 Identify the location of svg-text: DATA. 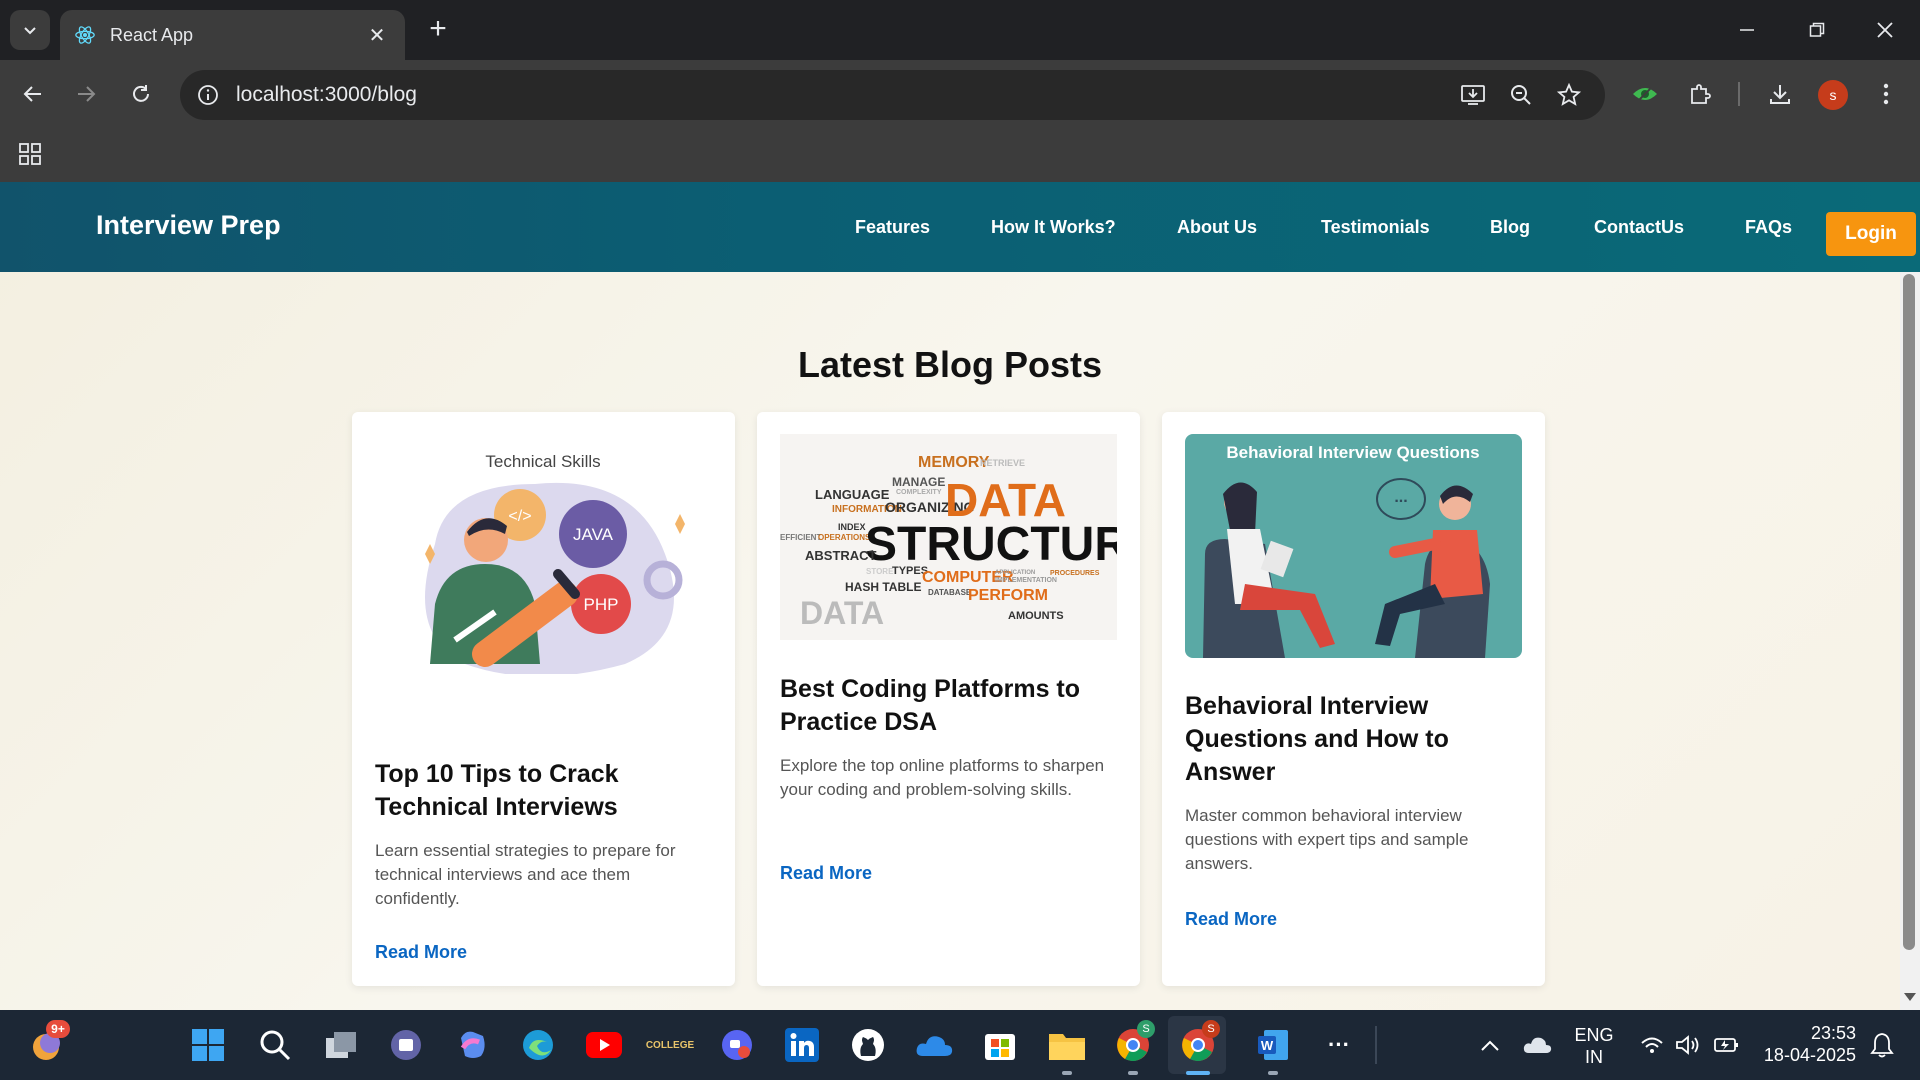
(842, 613).